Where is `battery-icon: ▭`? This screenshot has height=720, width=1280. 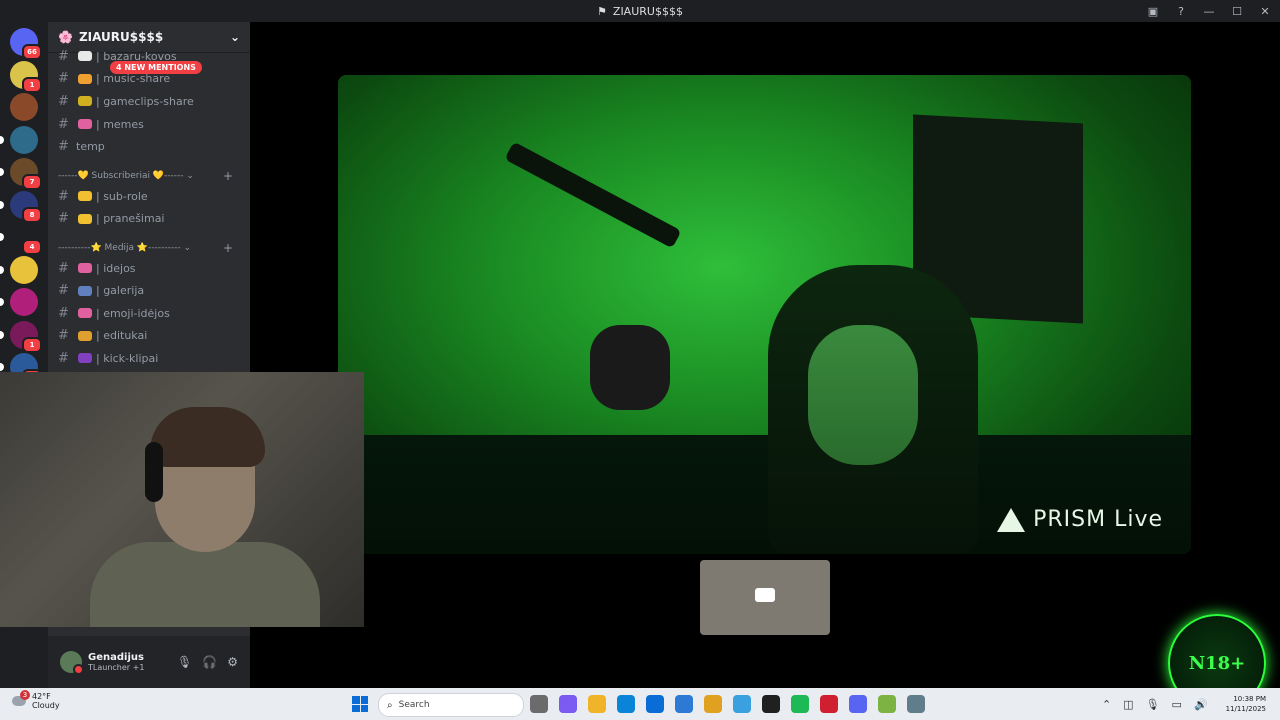
battery-icon: ▭ is located at coordinates (1177, 704).